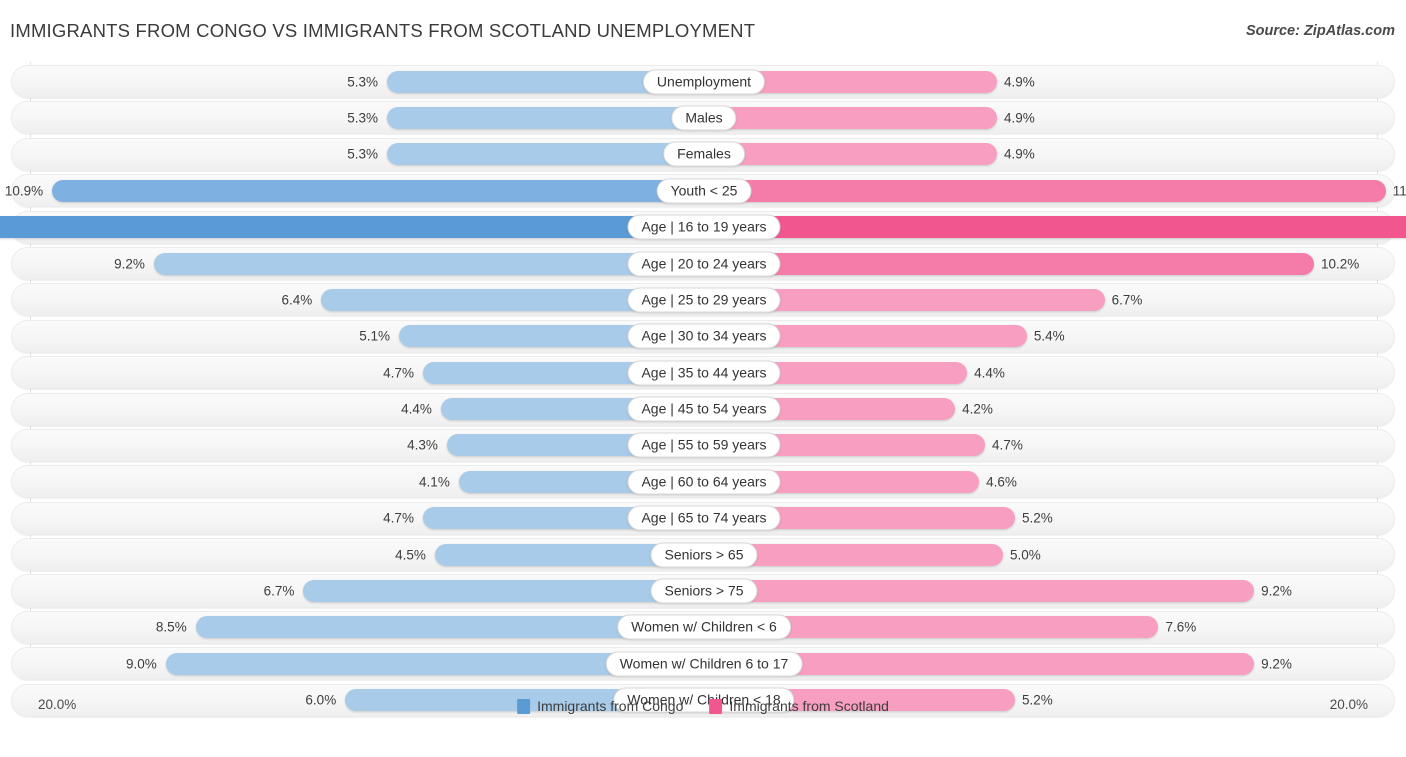 The width and height of the screenshot is (1406, 757). Describe the element at coordinates (1348, 704) in the screenshot. I see `axis-label-right: 20.0%` at that location.